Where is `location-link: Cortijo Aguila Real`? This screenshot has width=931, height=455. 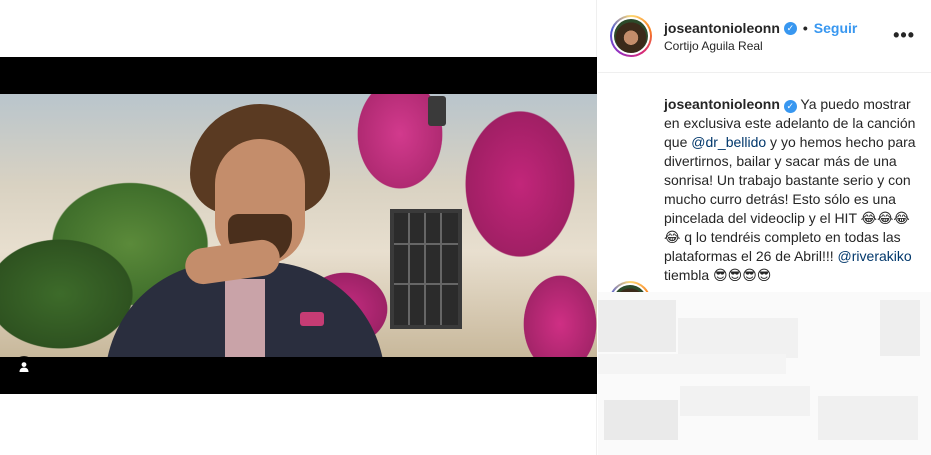 location-link: Cortijo Aguila Real is located at coordinates (713, 46).